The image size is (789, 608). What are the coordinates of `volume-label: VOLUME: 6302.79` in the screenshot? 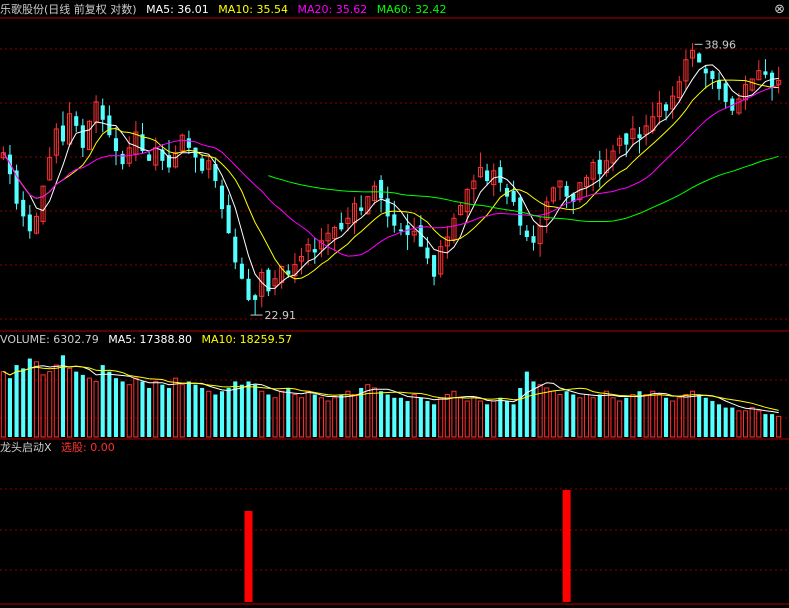 It's located at (49, 339).